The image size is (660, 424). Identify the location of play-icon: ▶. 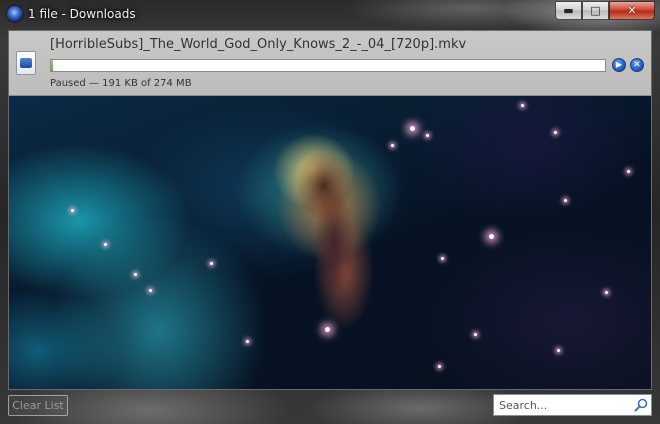
(619, 64).